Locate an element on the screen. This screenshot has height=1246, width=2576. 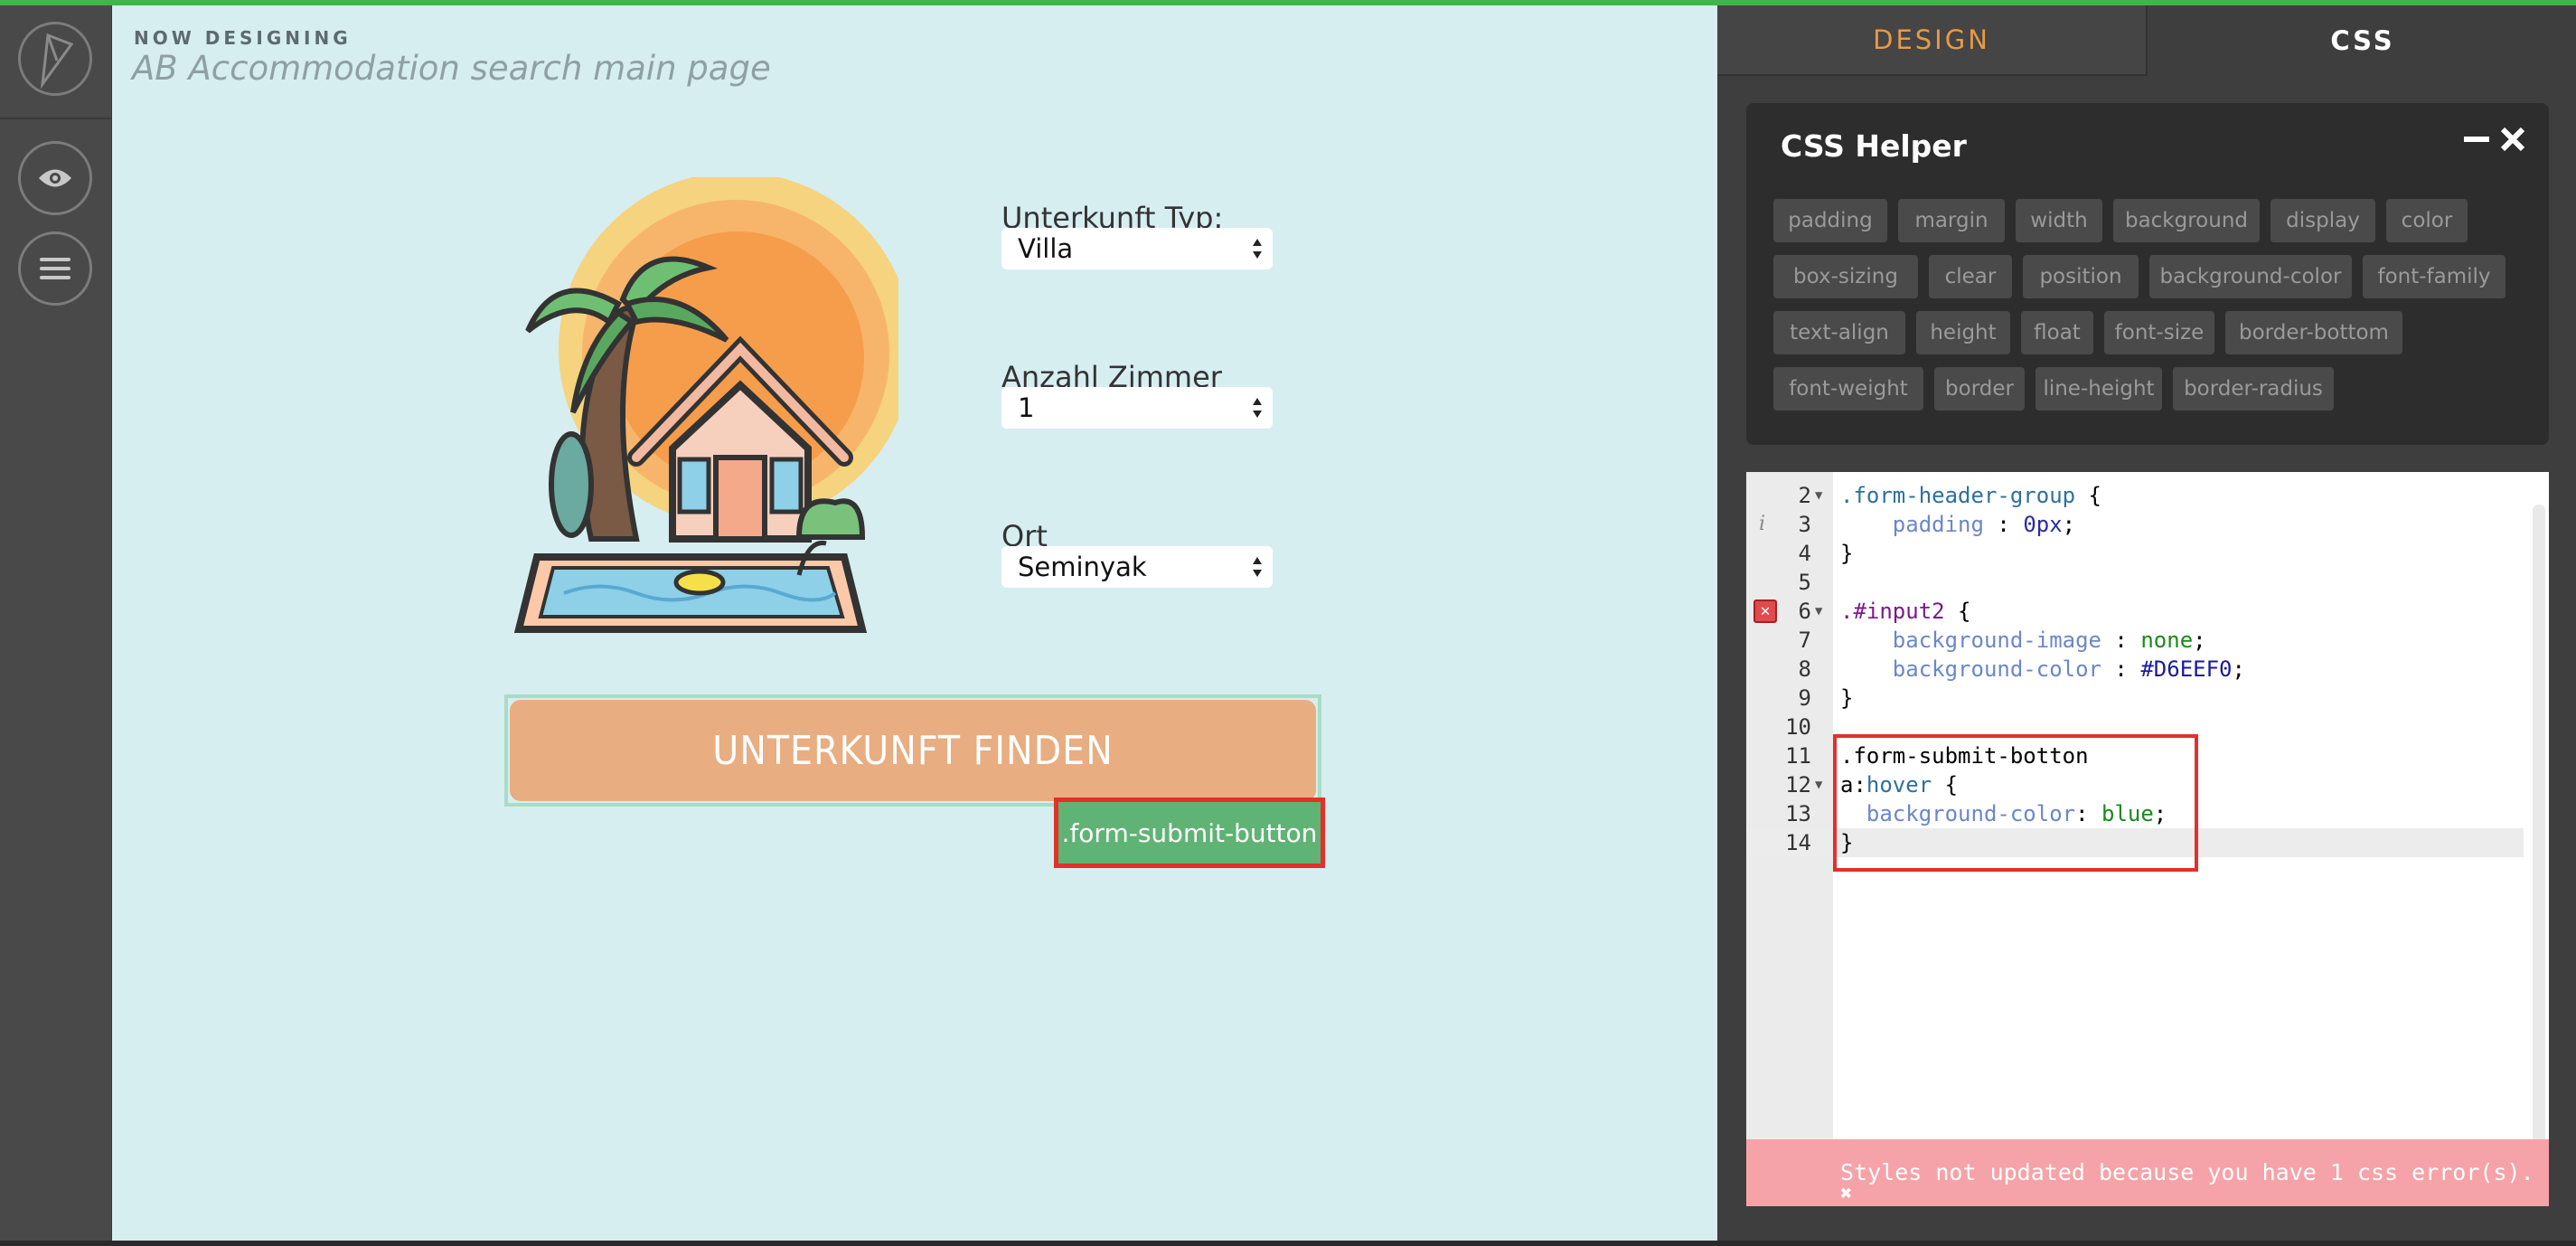
chip-font-weight: font-weight is located at coordinates (1848, 389).